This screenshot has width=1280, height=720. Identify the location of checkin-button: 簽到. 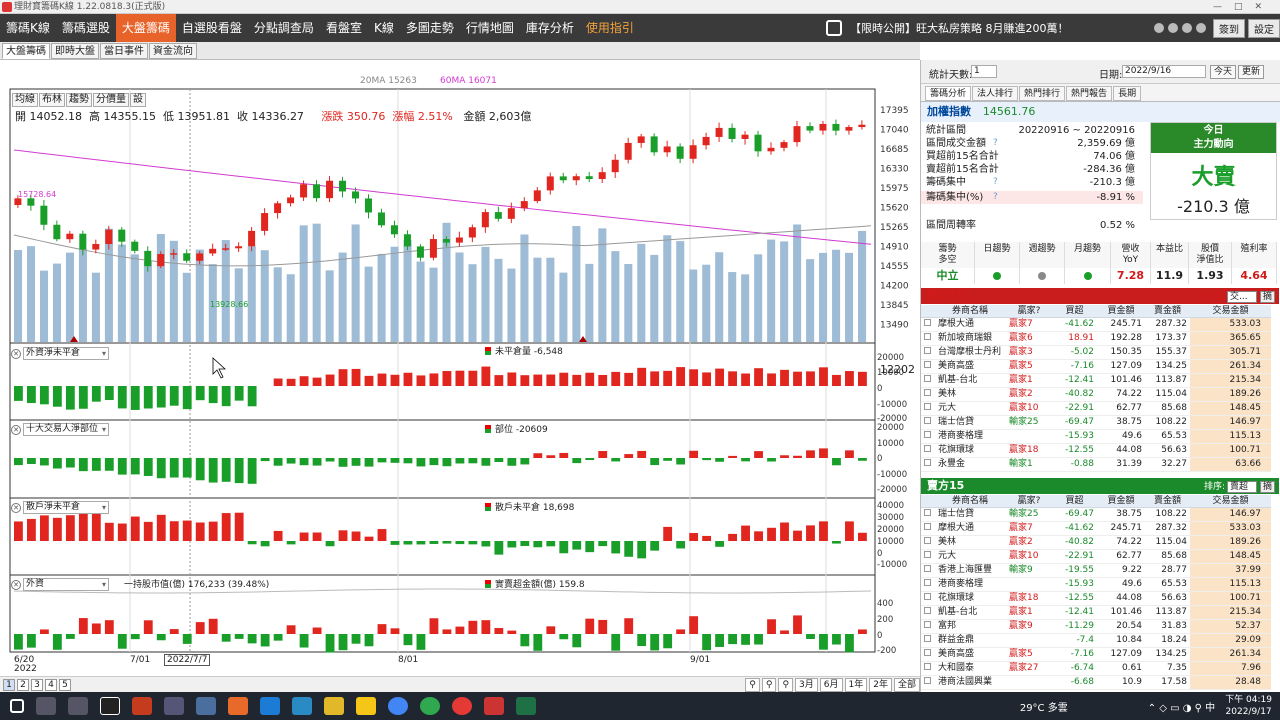
(1229, 28).